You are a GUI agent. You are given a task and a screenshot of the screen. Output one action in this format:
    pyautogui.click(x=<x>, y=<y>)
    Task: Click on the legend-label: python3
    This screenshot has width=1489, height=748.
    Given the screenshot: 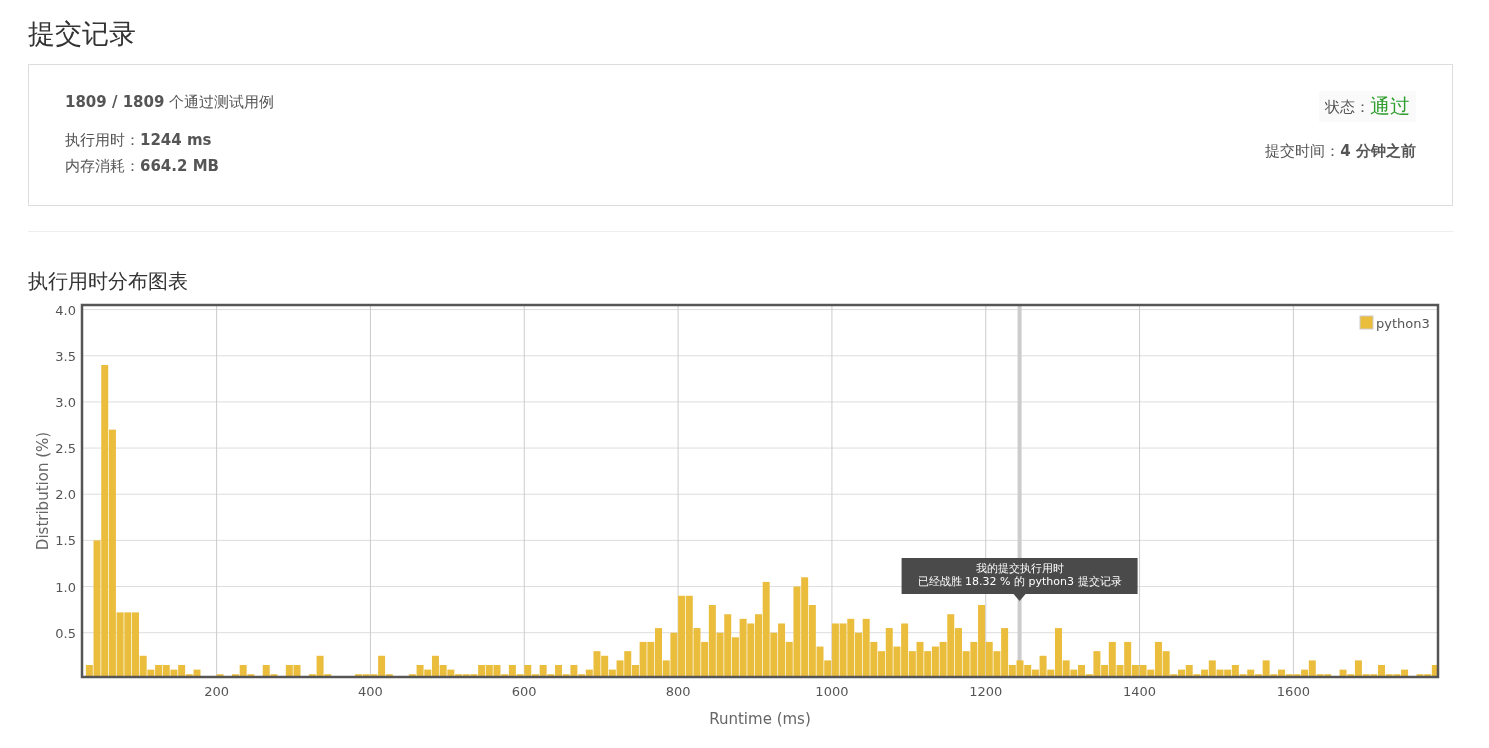 What is the action you would take?
    pyautogui.click(x=1403, y=323)
    